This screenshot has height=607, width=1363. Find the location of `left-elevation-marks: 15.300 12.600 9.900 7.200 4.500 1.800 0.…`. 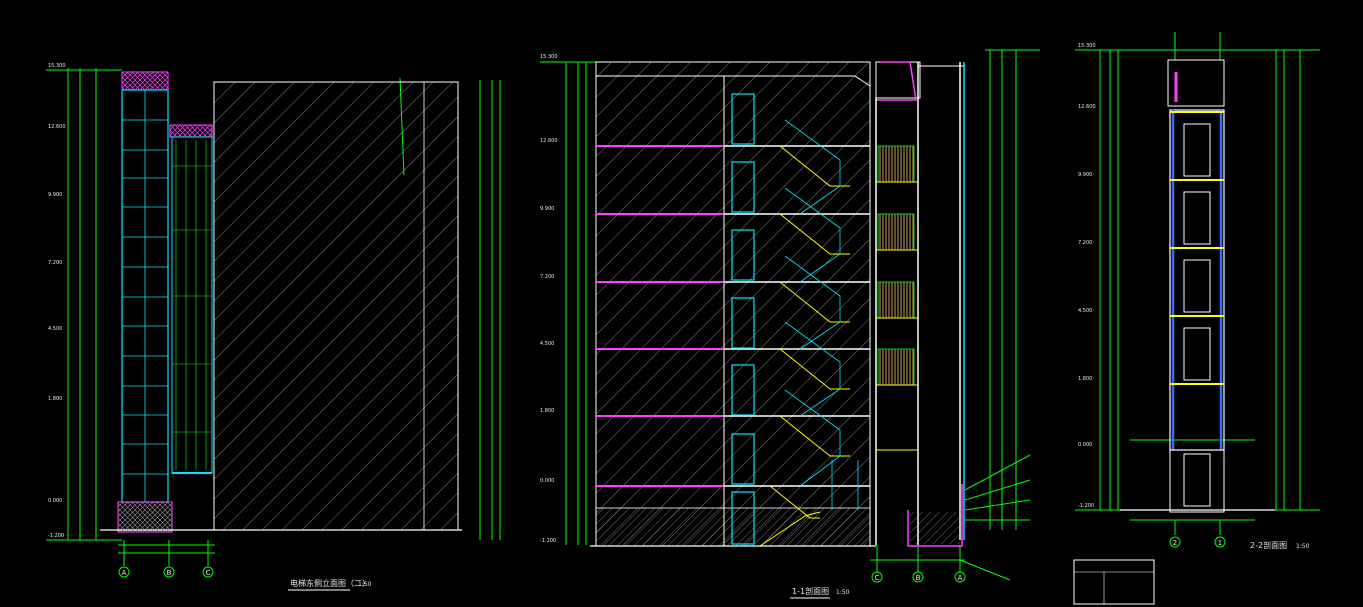

left-elevation-marks: 15.300 12.600 9.900 7.200 4.500 1.800 0.… is located at coordinates (57, 301).